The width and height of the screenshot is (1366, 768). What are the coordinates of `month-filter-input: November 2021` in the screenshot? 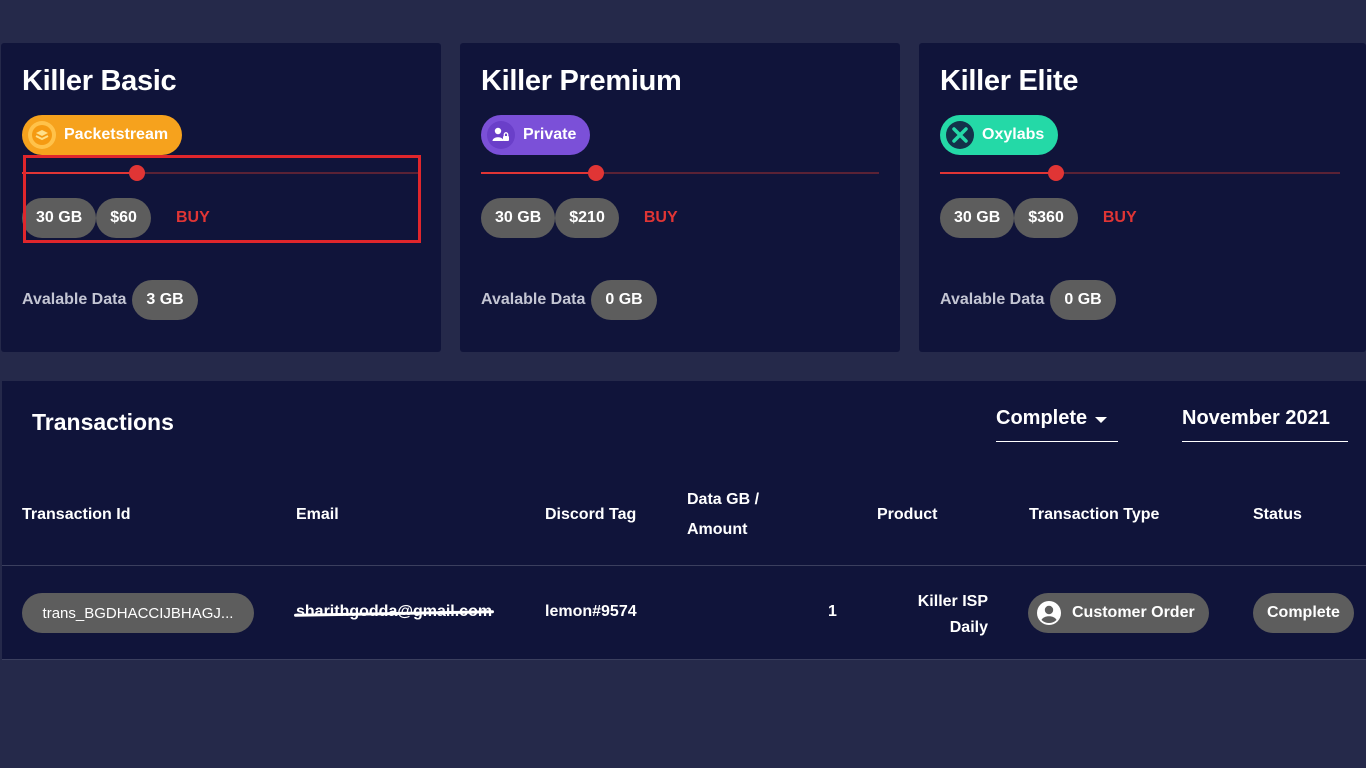 It's located at (1265, 424).